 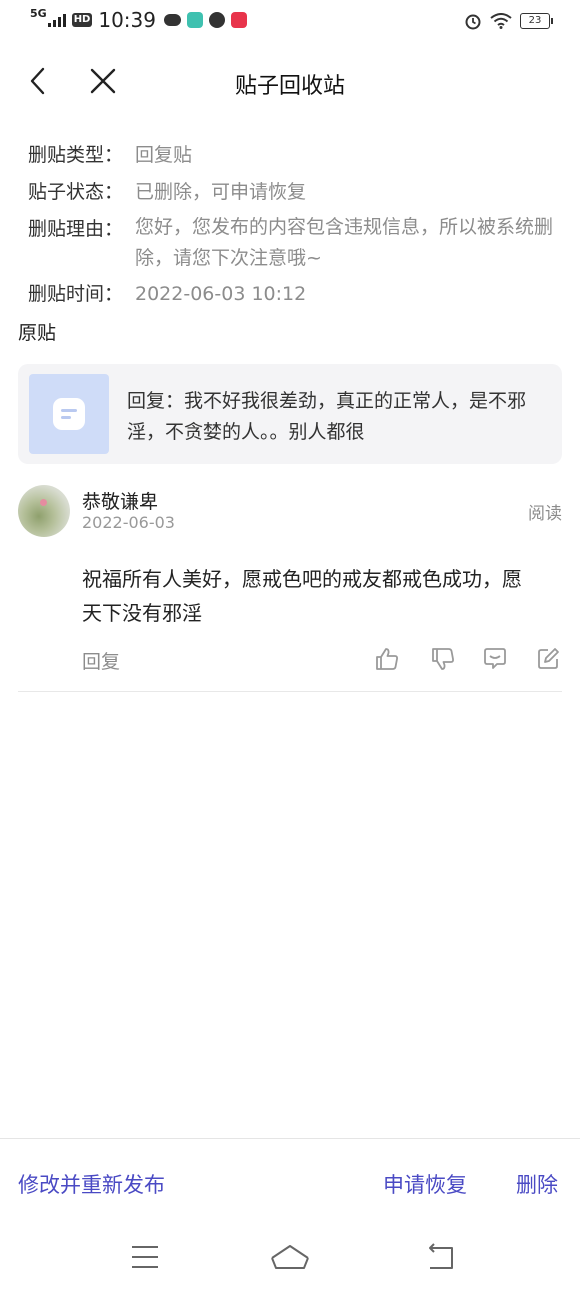 What do you see at coordinates (76, 294) in the screenshot?
I see `delete-time-label: 删贴时间：` at bounding box center [76, 294].